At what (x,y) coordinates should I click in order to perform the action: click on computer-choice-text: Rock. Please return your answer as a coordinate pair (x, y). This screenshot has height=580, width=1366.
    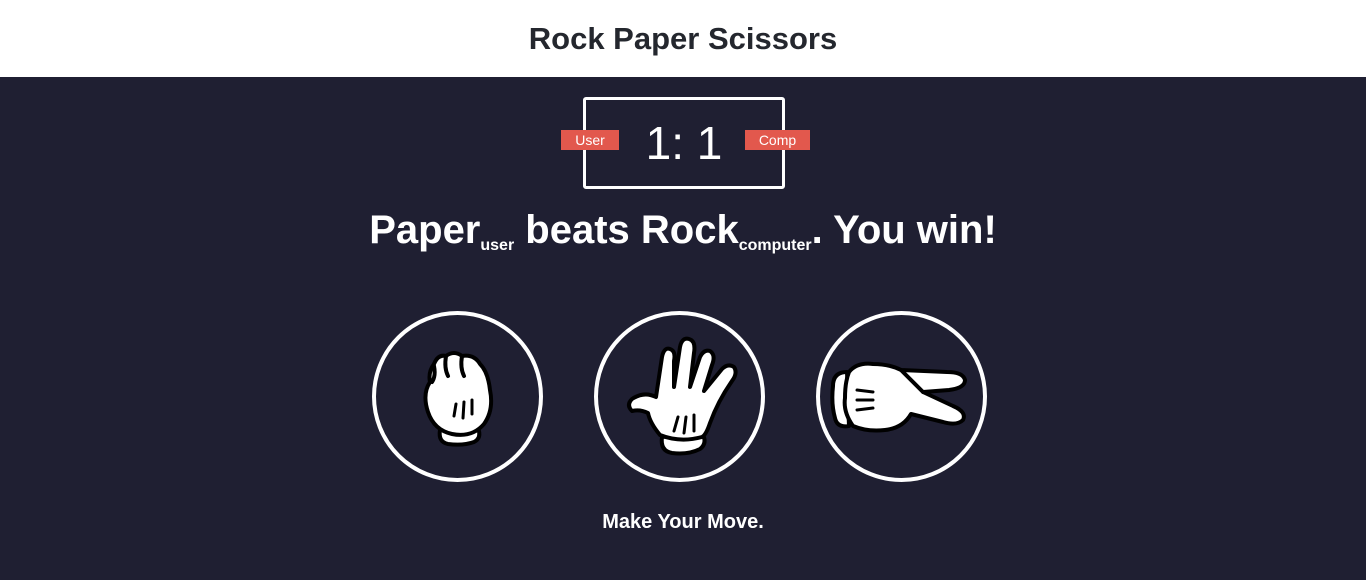
    Looking at the image, I should click on (689, 230).